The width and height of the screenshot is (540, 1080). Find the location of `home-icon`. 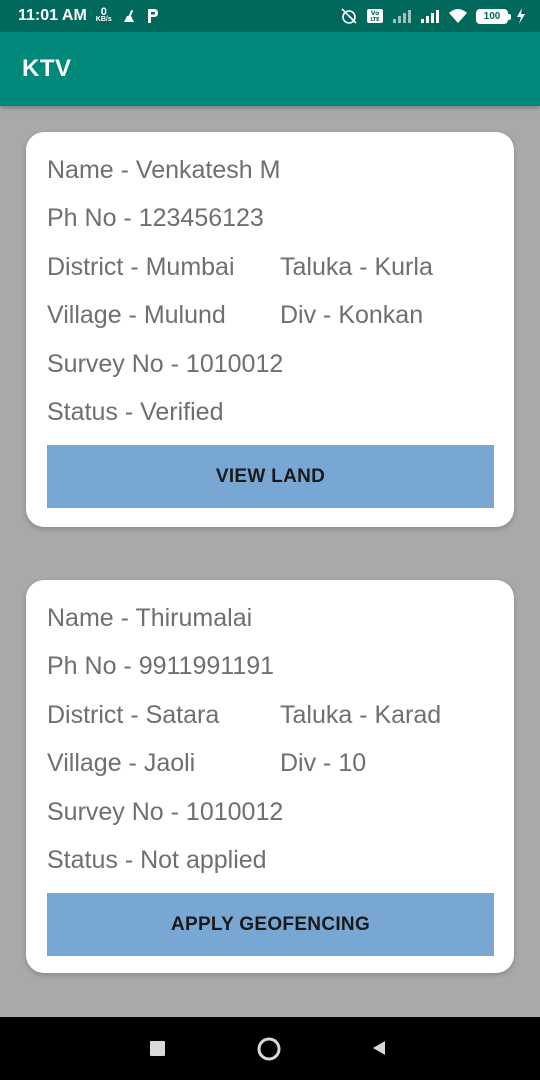

home-icon is located at coordinates (269, 1049).